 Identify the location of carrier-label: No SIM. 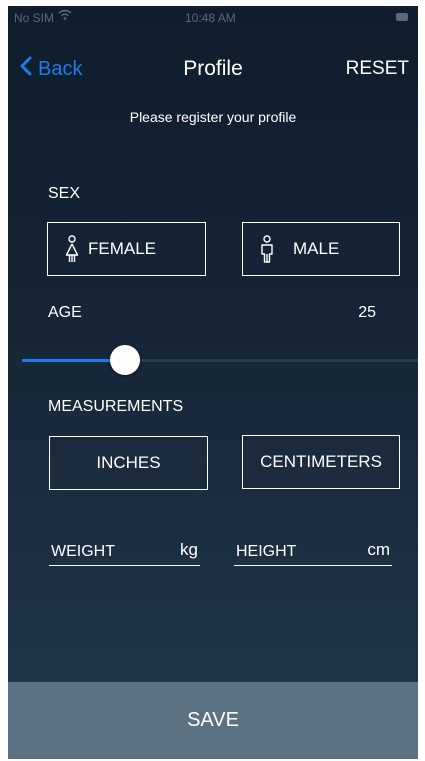
(34, 18).